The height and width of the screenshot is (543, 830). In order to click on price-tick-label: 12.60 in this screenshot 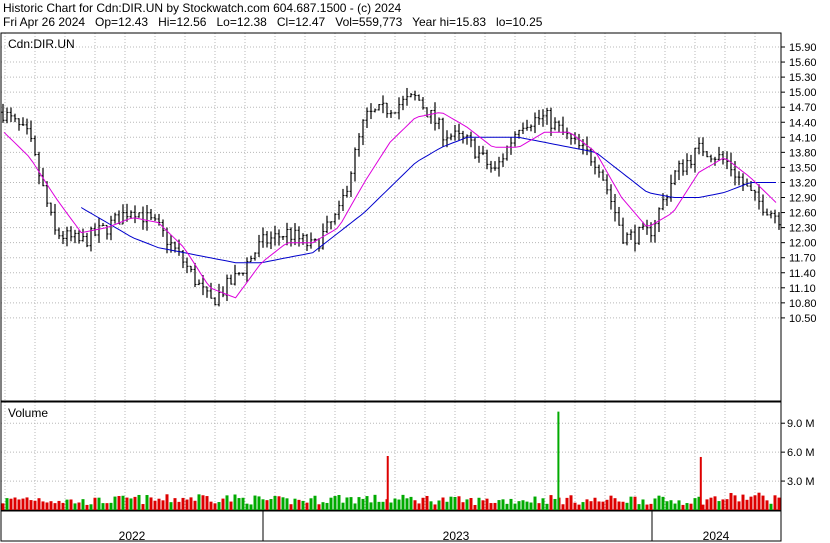, I will do `click(803, 214)`.